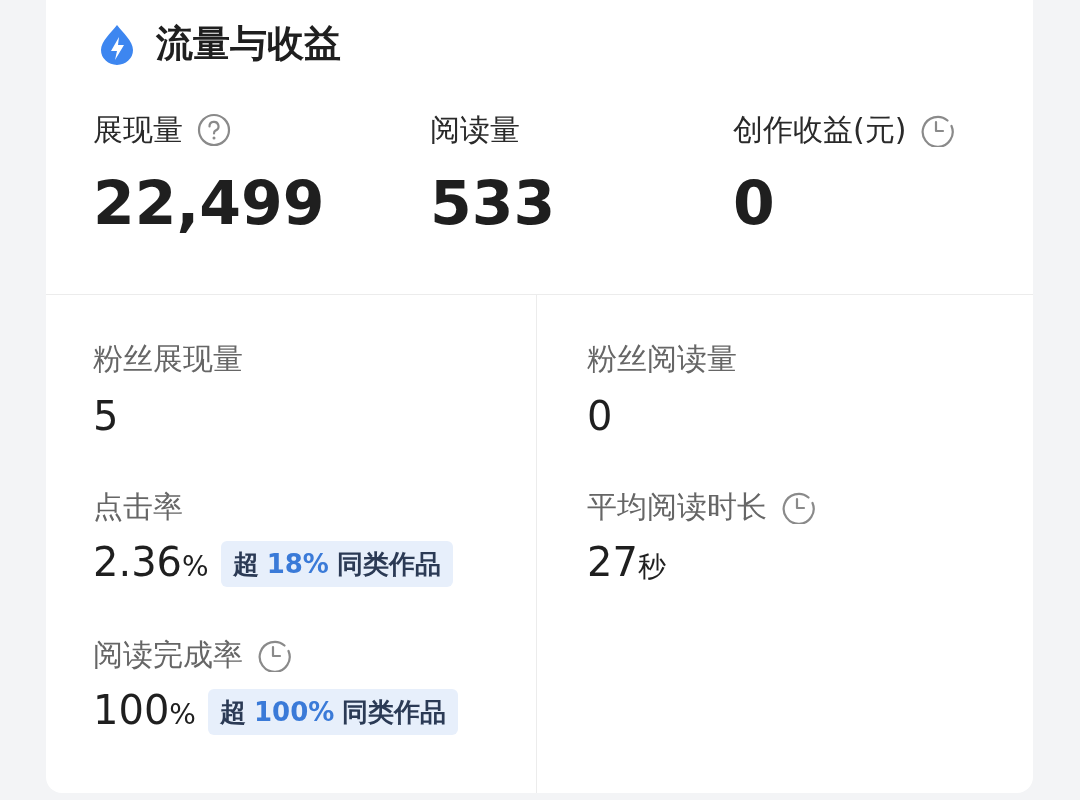  Describe the element at coordinates (333, 712) in the screenshot. I see `comparison-badge: 超 100% 同类作品` at that location.